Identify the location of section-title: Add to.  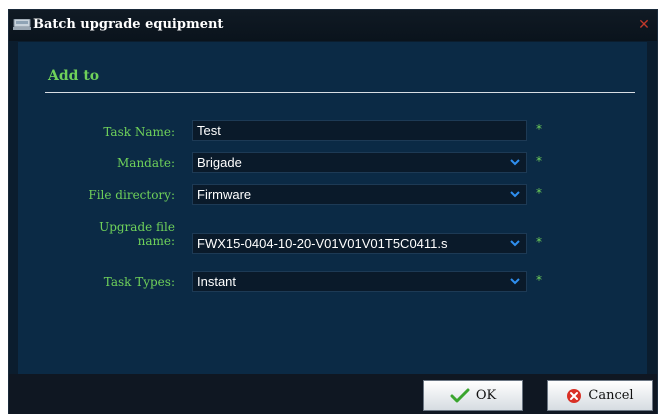
(74, 76).